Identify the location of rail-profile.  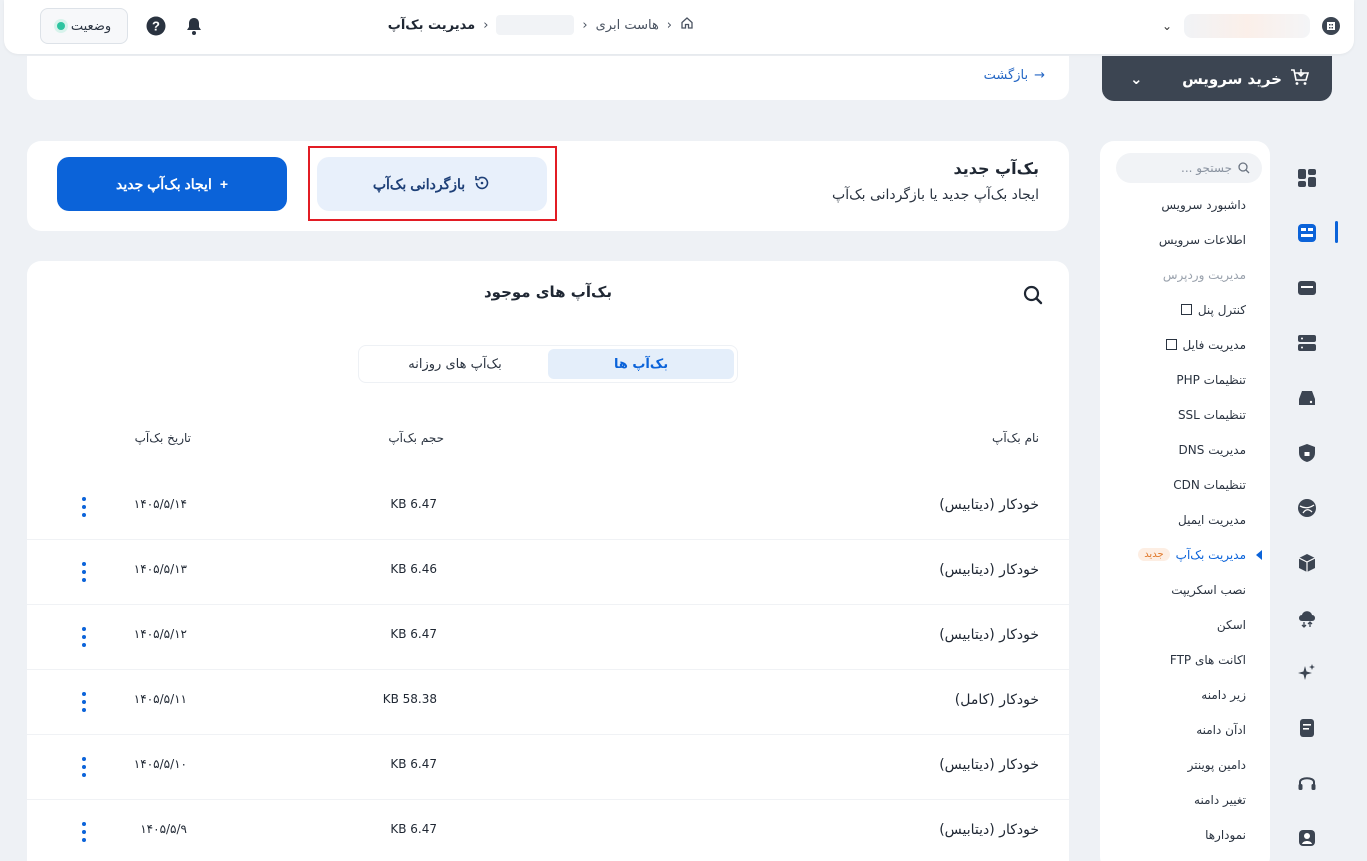
(1307, 835).